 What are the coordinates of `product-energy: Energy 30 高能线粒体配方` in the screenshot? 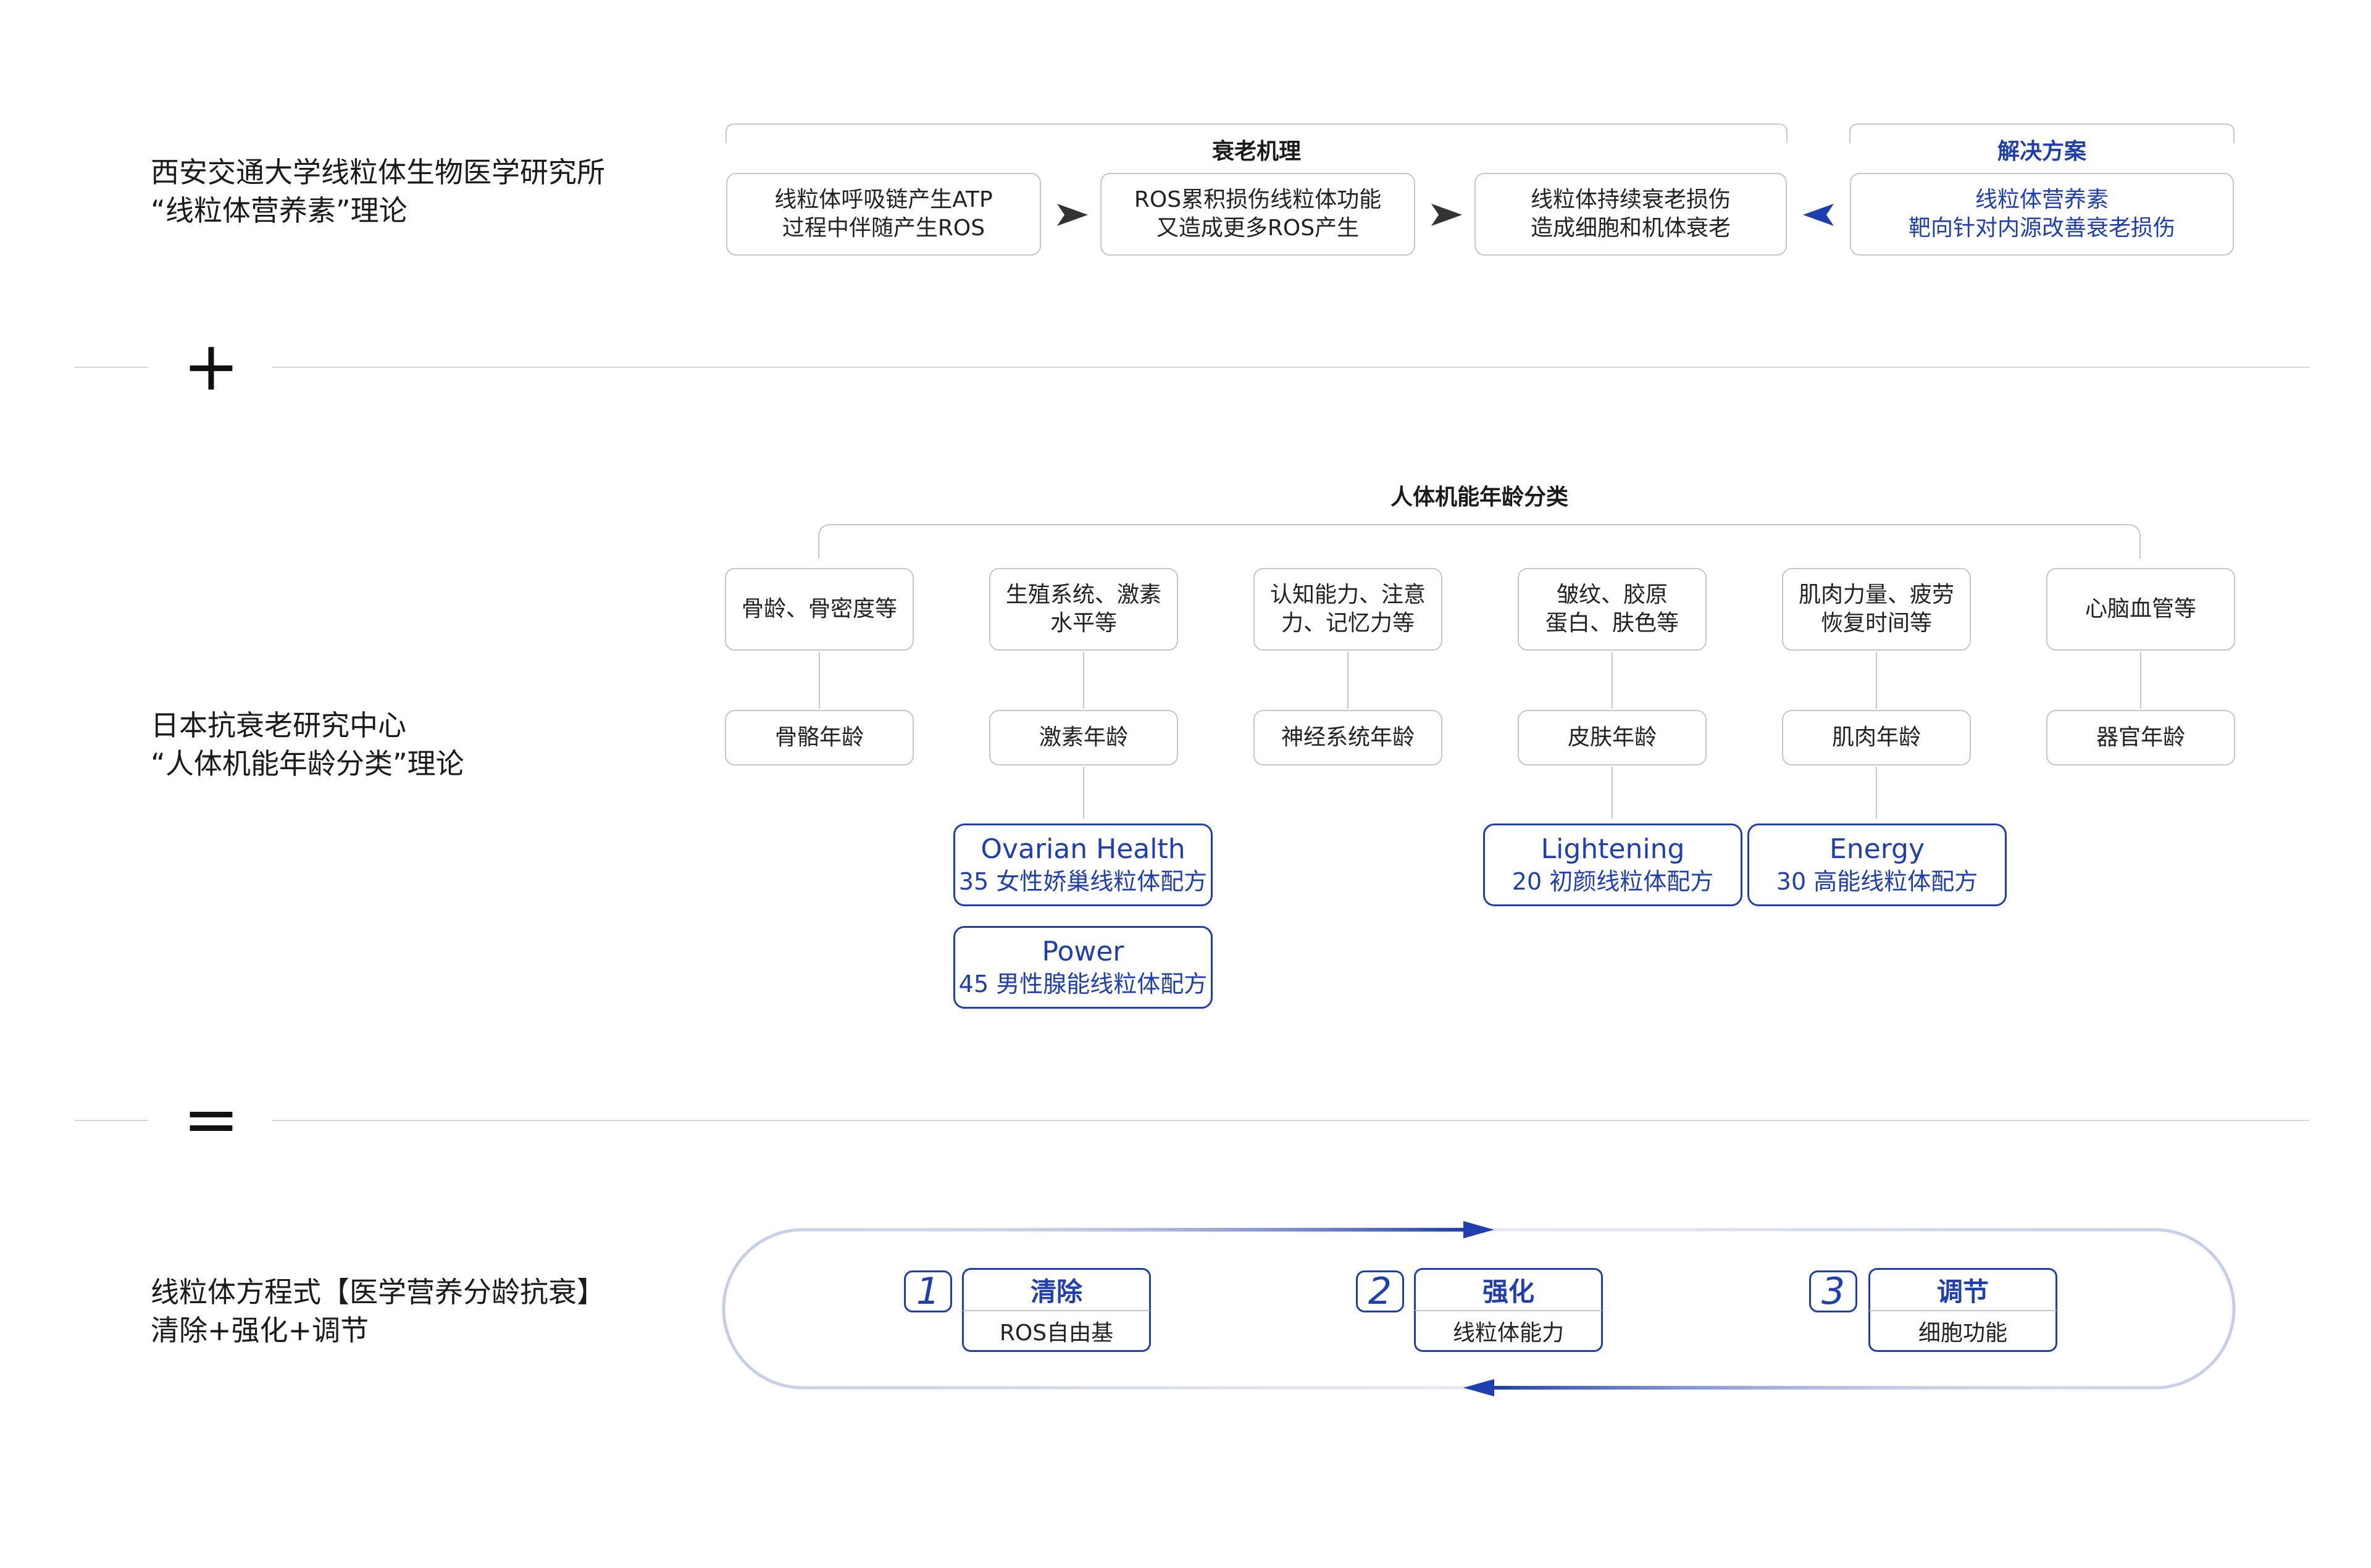 It's located at (1877, 865).